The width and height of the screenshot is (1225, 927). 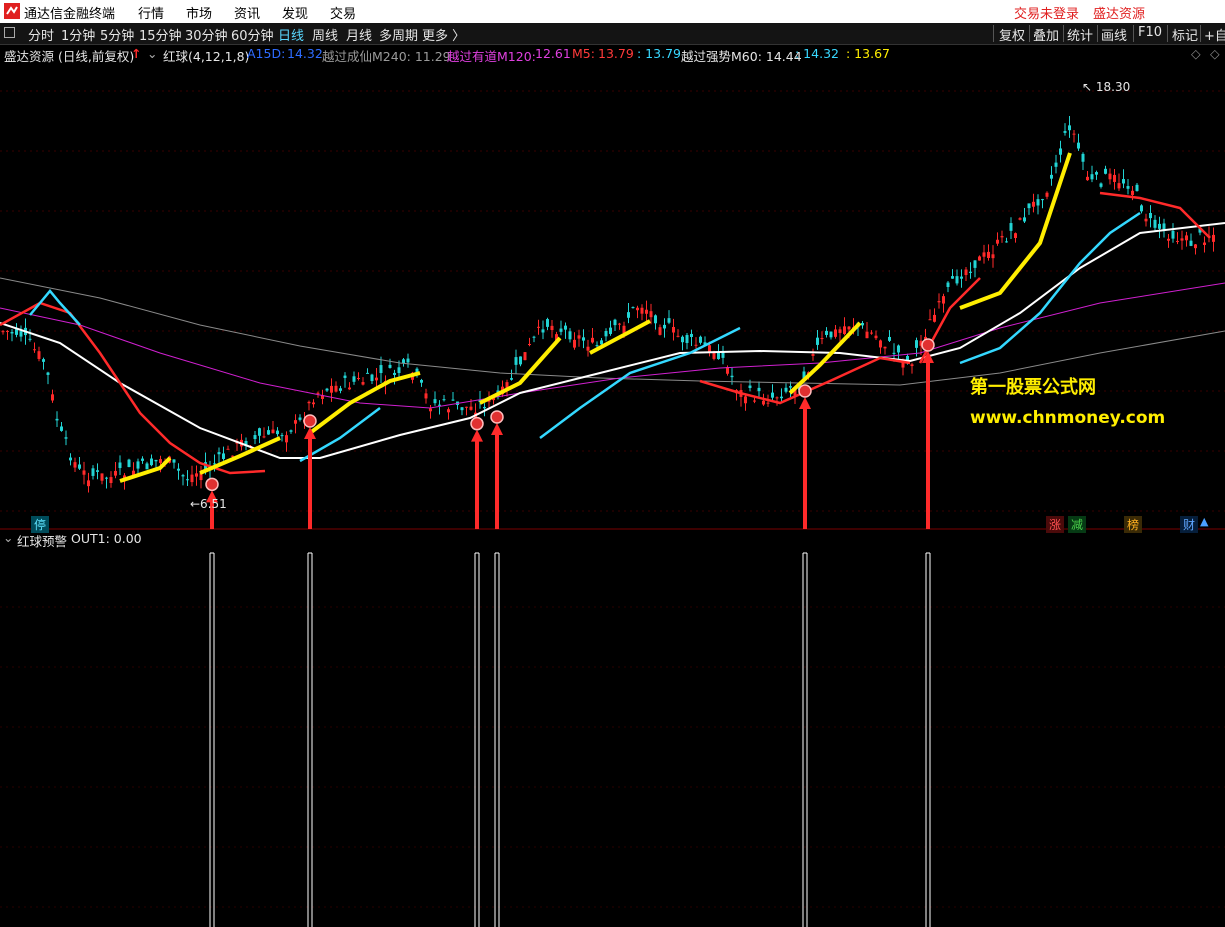 What do you see at coordinates (151, 12) in the screenshot?
I see `menu-quotes: 行情` at bounding box center [151, 12].